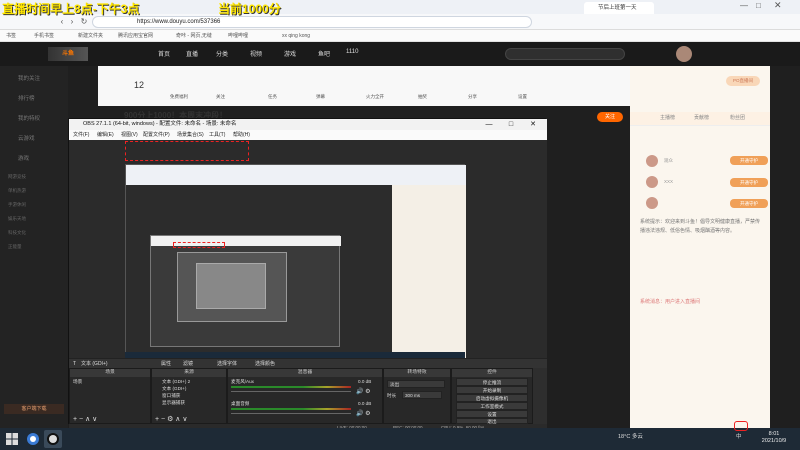 The width and height of the screenshot is (800, 450). Describe the element at coordinates (192, 53) in the screenshot. I see `nav-item: 直播` at that location.